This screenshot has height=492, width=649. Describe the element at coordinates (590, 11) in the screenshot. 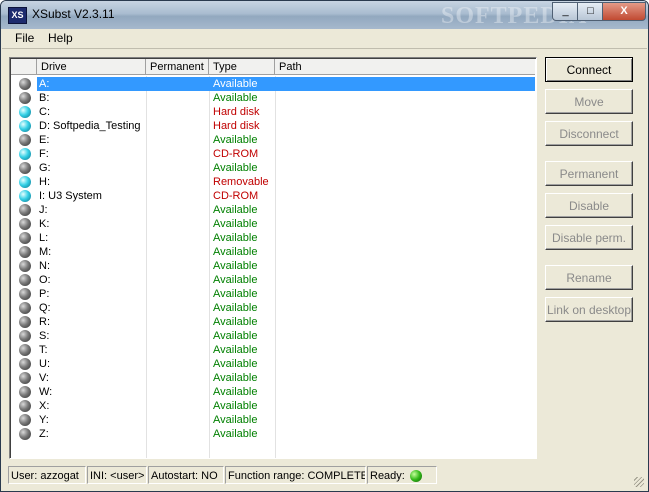

I see `maximize-button: □` at that location.